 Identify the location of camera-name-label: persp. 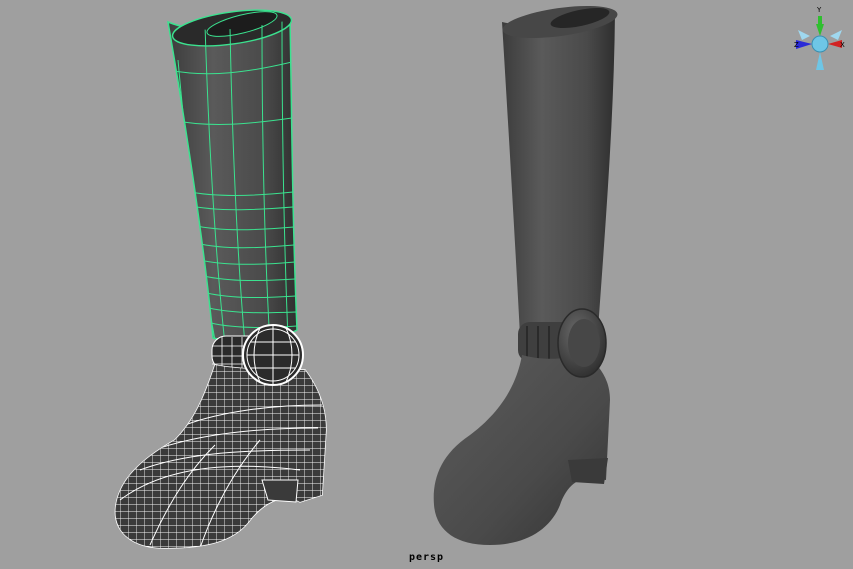
(426, 557).